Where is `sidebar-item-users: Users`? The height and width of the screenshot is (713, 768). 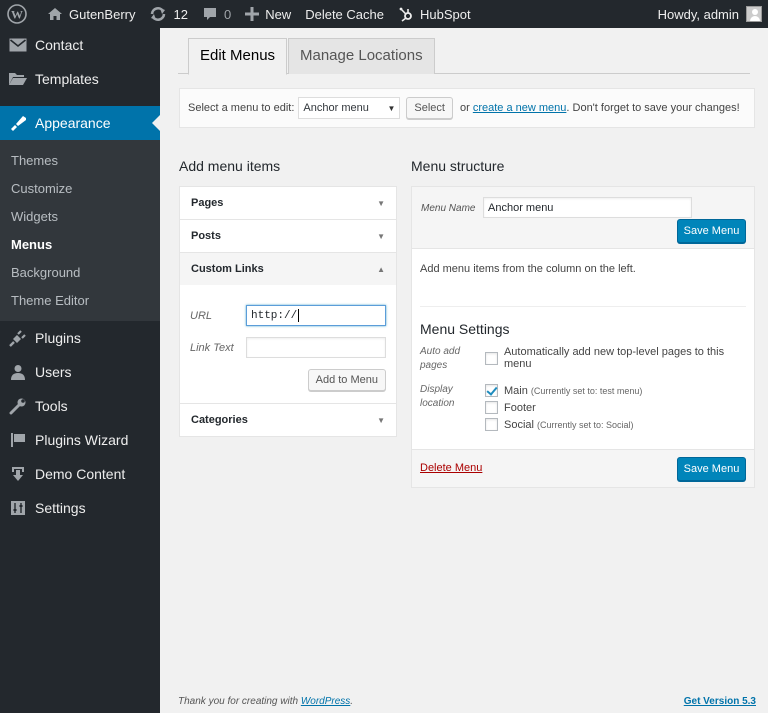
sidebar-item-users: Users is located at coordinates (80, 372).